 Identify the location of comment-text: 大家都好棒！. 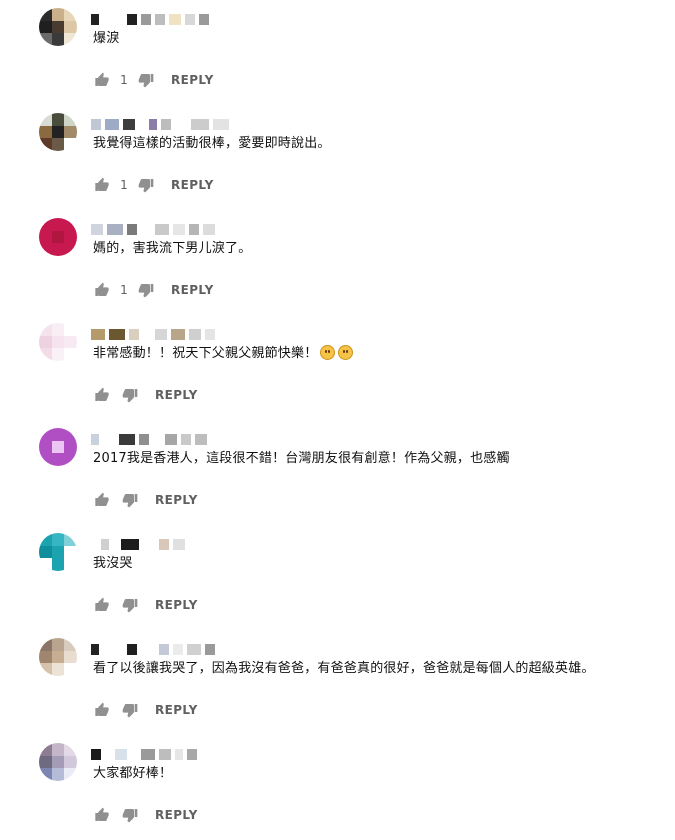
(132, 774).